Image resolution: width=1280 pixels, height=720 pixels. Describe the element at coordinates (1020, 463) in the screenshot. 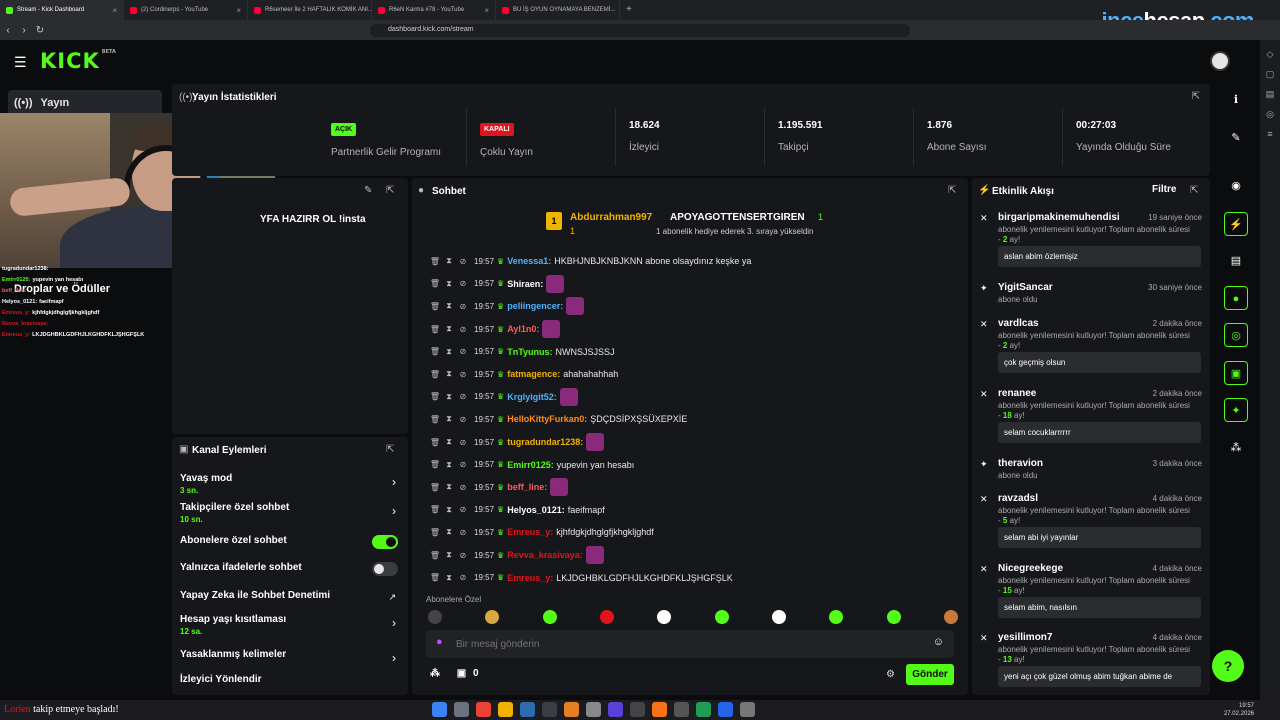

I see `feed-username: theravion` at that location.